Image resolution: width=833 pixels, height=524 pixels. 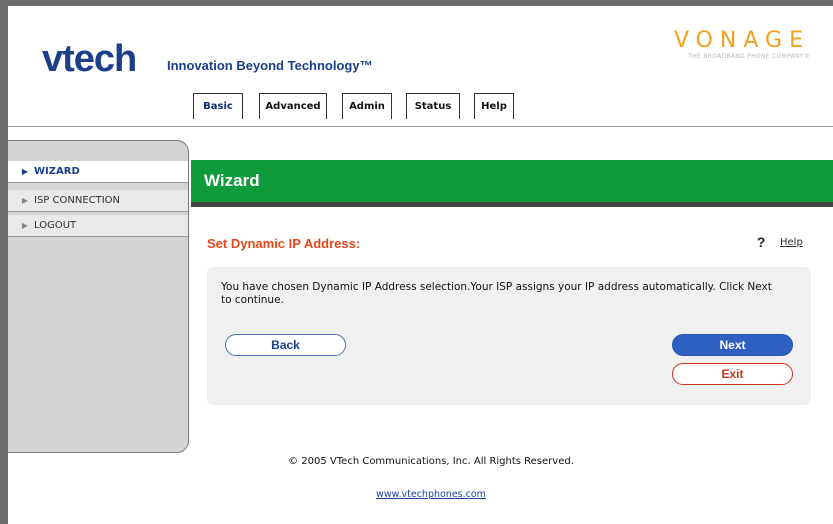 I want to click on sidebar-item-label: ISP CONNECTION, so click(x=77, y=200).